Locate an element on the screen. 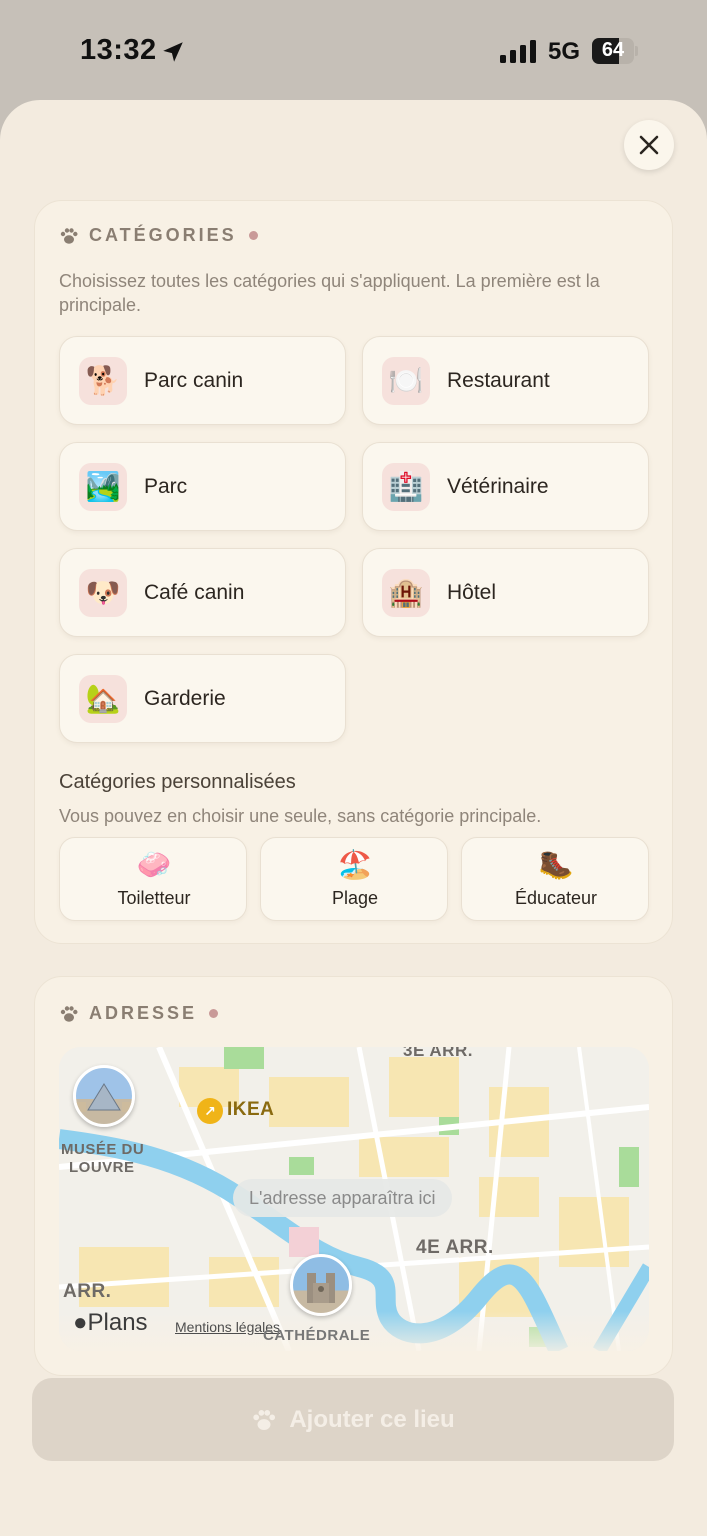 The height and width of the screenshot is (1536, 707). add-place-label: Ajouter ce lieu is located at coordinates (372, 1419).